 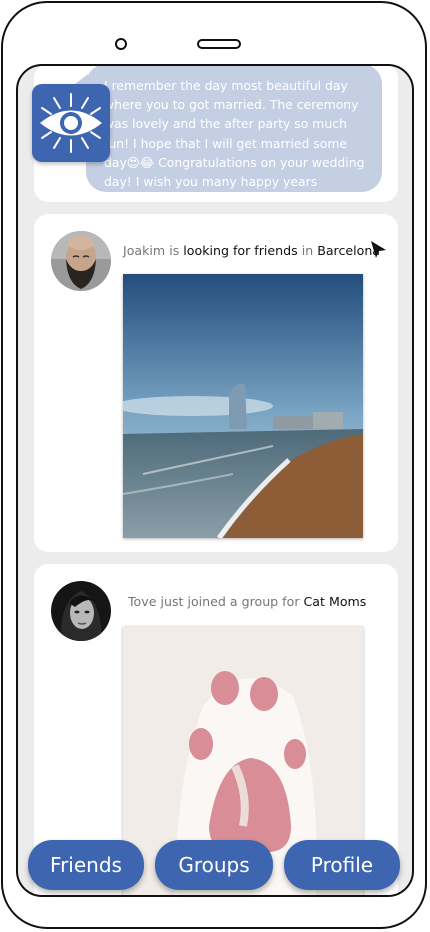 What do you see at coordinates (247, 601) in the screenshot?
I see `post-text-tove: Tove just joined a group for Cat Moms` at bounding box center [247, 601].